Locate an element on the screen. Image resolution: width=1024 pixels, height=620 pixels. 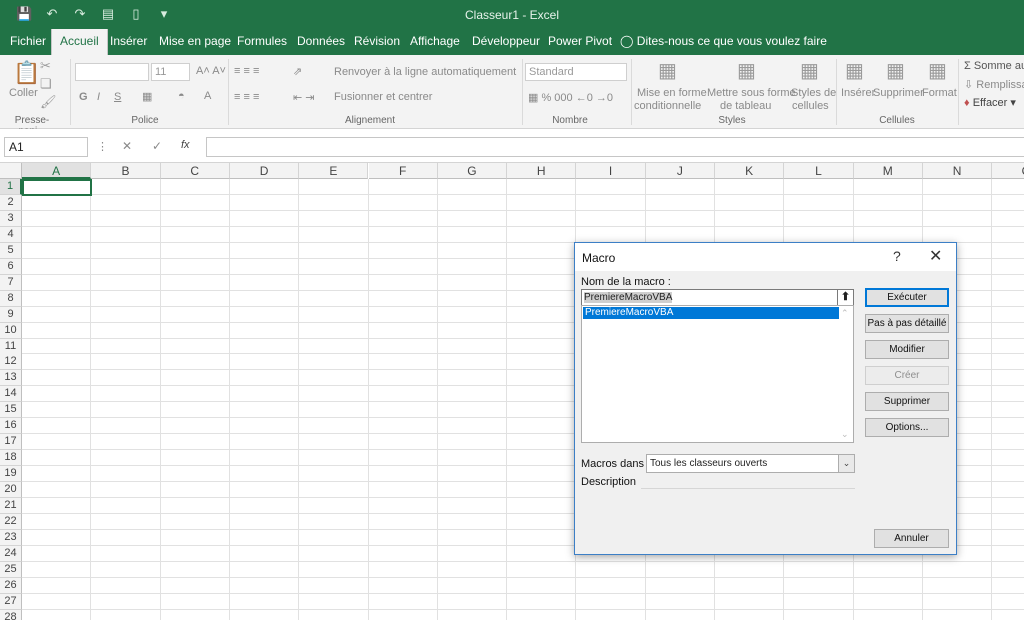
close-button: ✕ is located at coordinates (935, 256).